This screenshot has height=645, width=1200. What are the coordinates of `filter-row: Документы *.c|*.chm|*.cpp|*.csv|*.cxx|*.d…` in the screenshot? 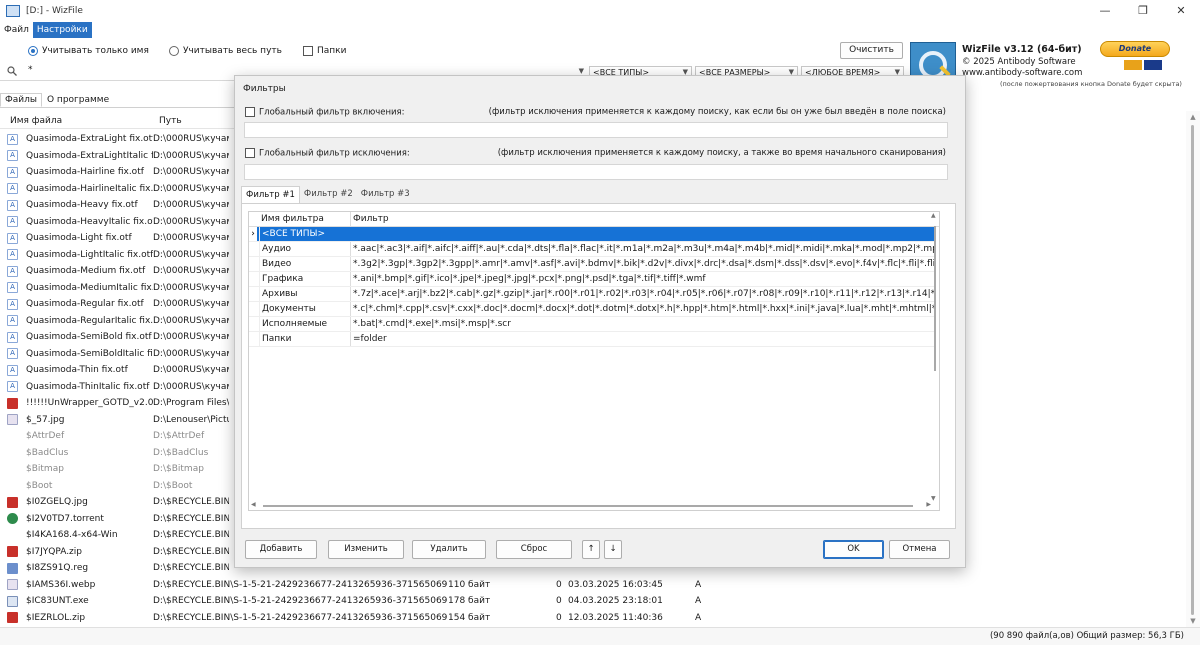 It's located at (591, 309).